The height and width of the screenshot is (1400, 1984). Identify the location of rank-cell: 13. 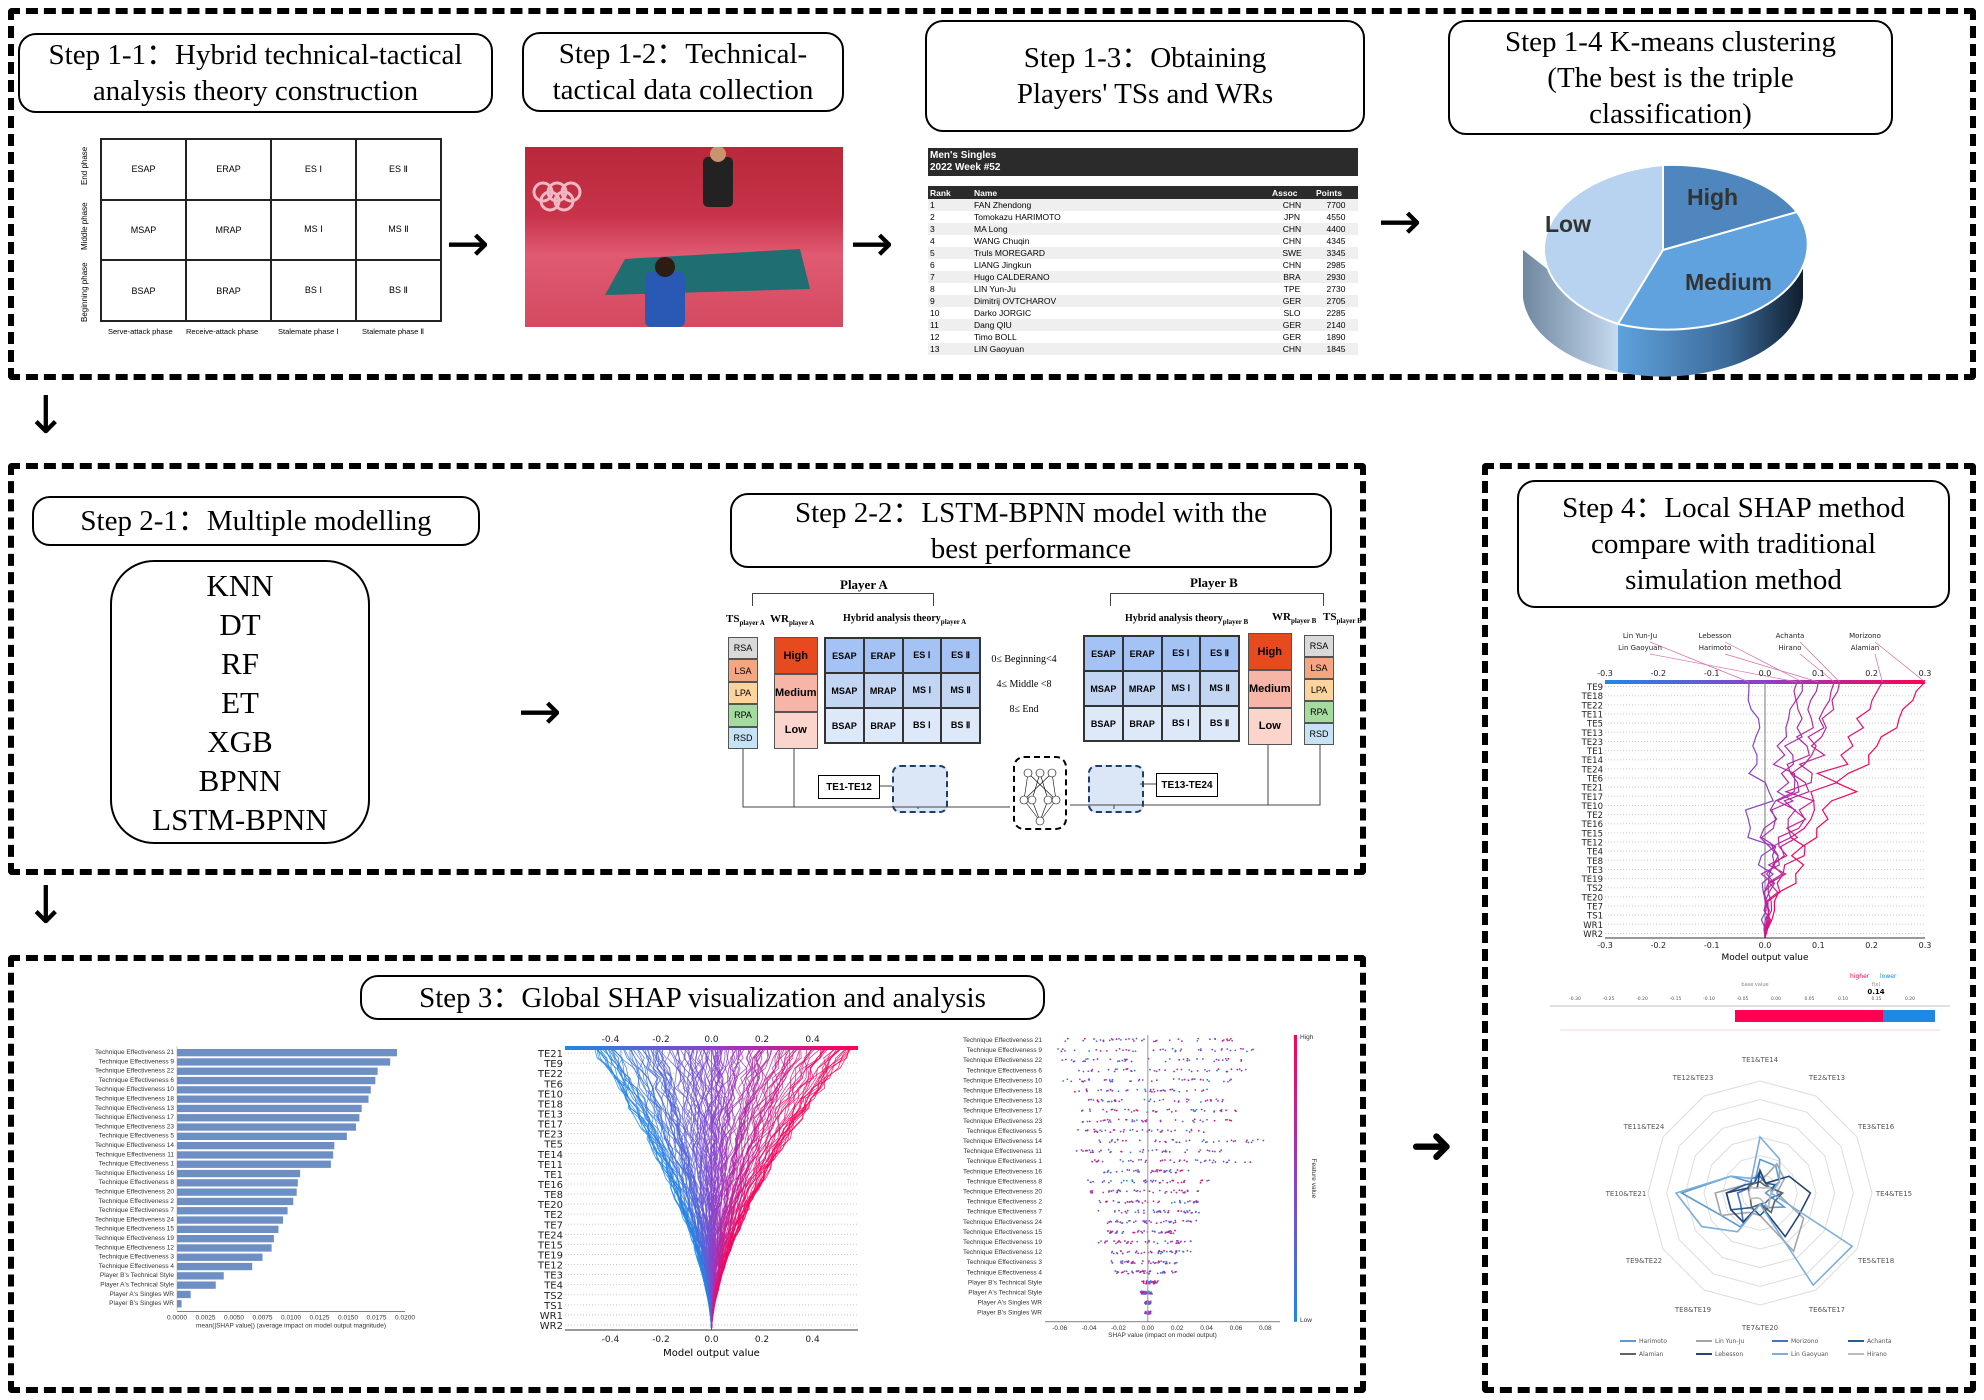
(950, 349).